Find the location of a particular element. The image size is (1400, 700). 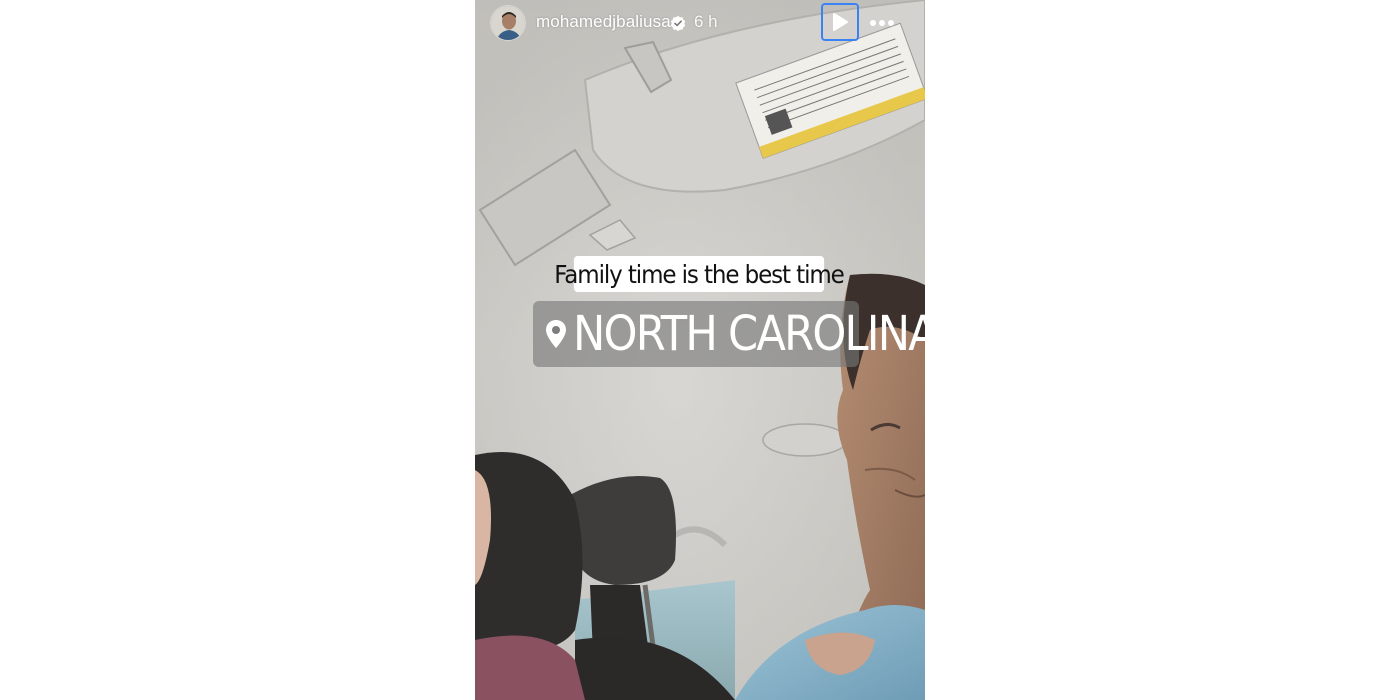

story-header: mohamedjbaliusa 6 h is located at coordinates (700, 24).